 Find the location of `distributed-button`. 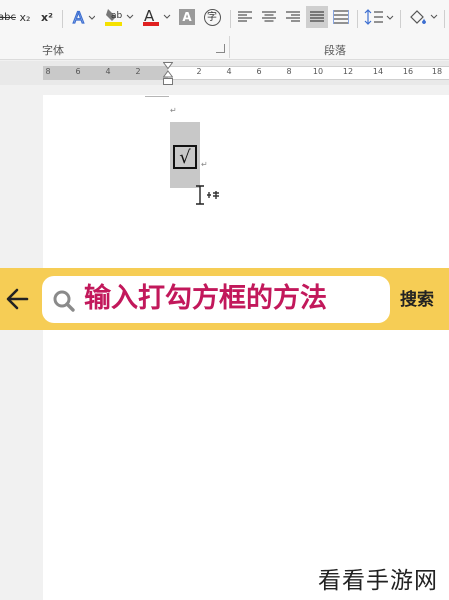

distributed-button is located at coordinates (341, 17).